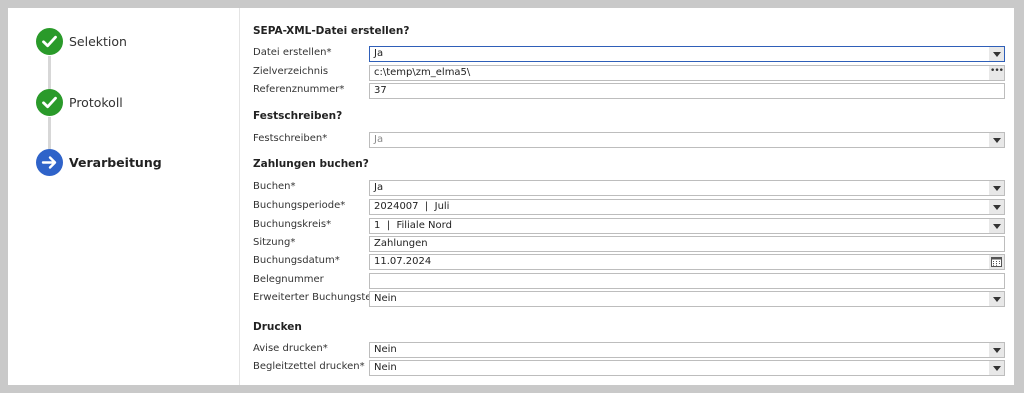 This screenshot has width=1024, height=393. I want to click on referenznummer-input: 37, so click(687, 91).